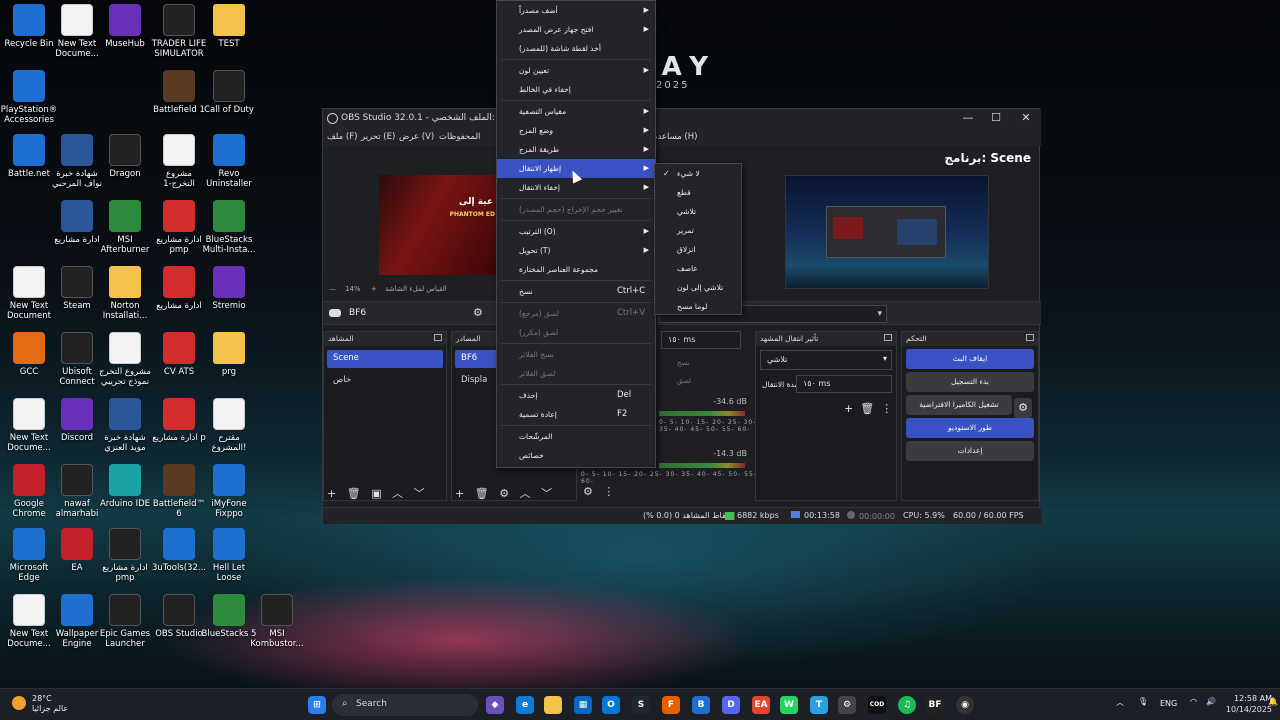  I want to click on source-properties-gear-icon: ⚙, so click(478, 312).